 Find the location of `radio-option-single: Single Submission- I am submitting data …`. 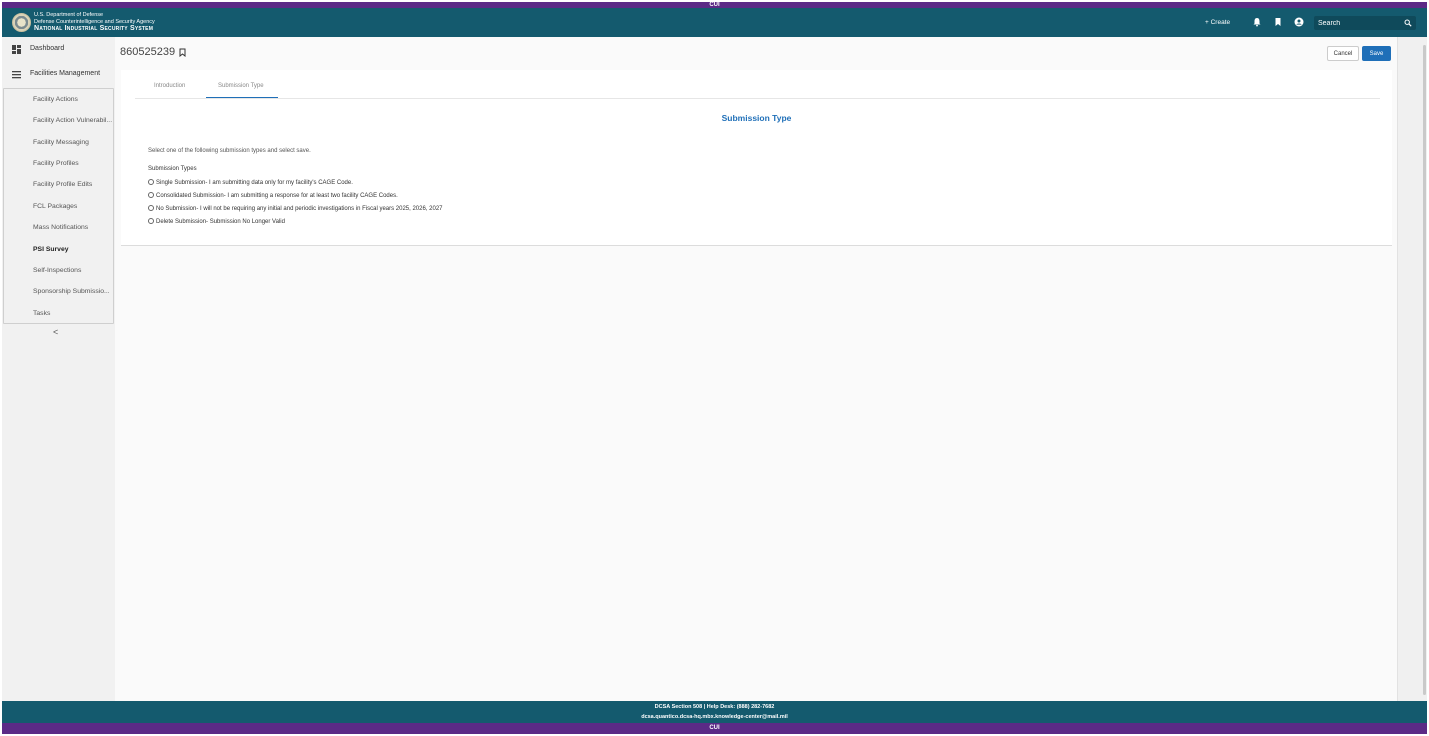

radio-option-single: Single Submission- I am submitting data … is located at coordinates (250, 182).